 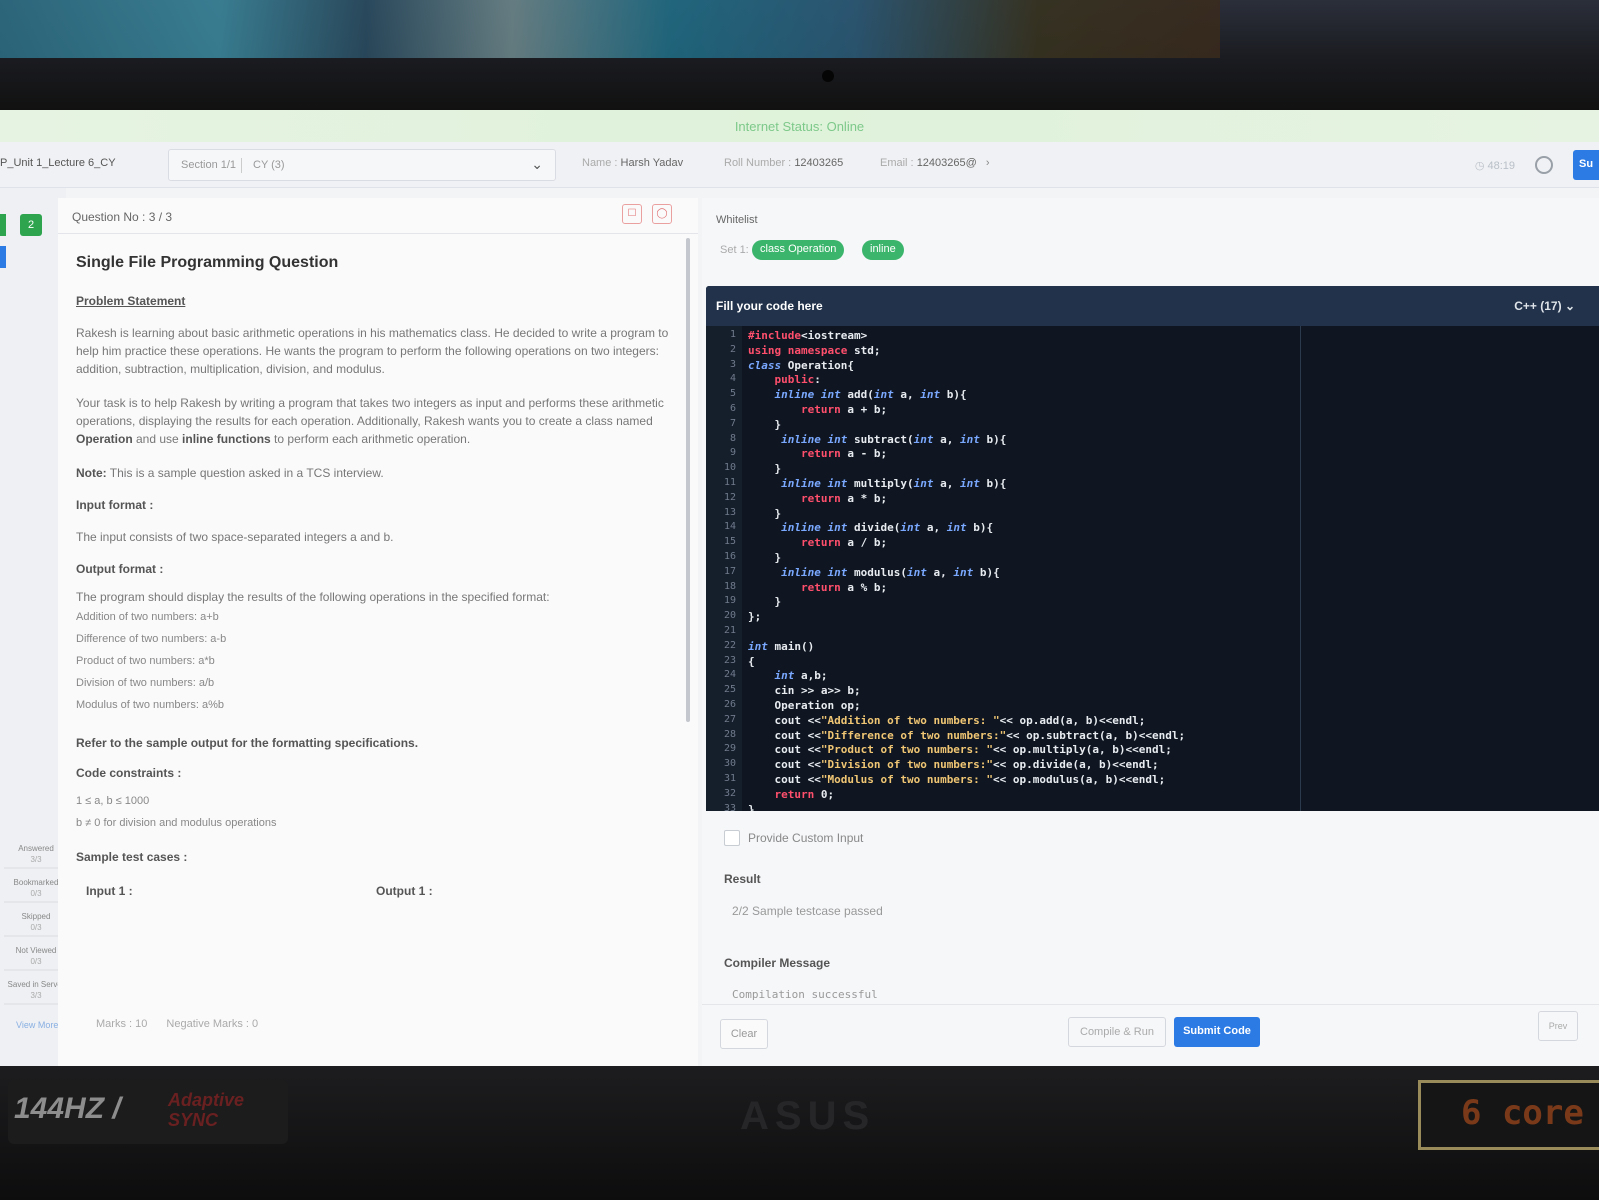 What do you see at coordinates (226, 439) in the screenshot?
I see `para2-inline-functions: inline functions` at bounding box center [226, 439].